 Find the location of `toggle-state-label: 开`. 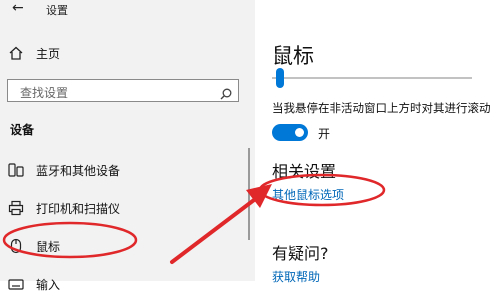

toggle-state-label: 开 is located at coordinates (324, 134).